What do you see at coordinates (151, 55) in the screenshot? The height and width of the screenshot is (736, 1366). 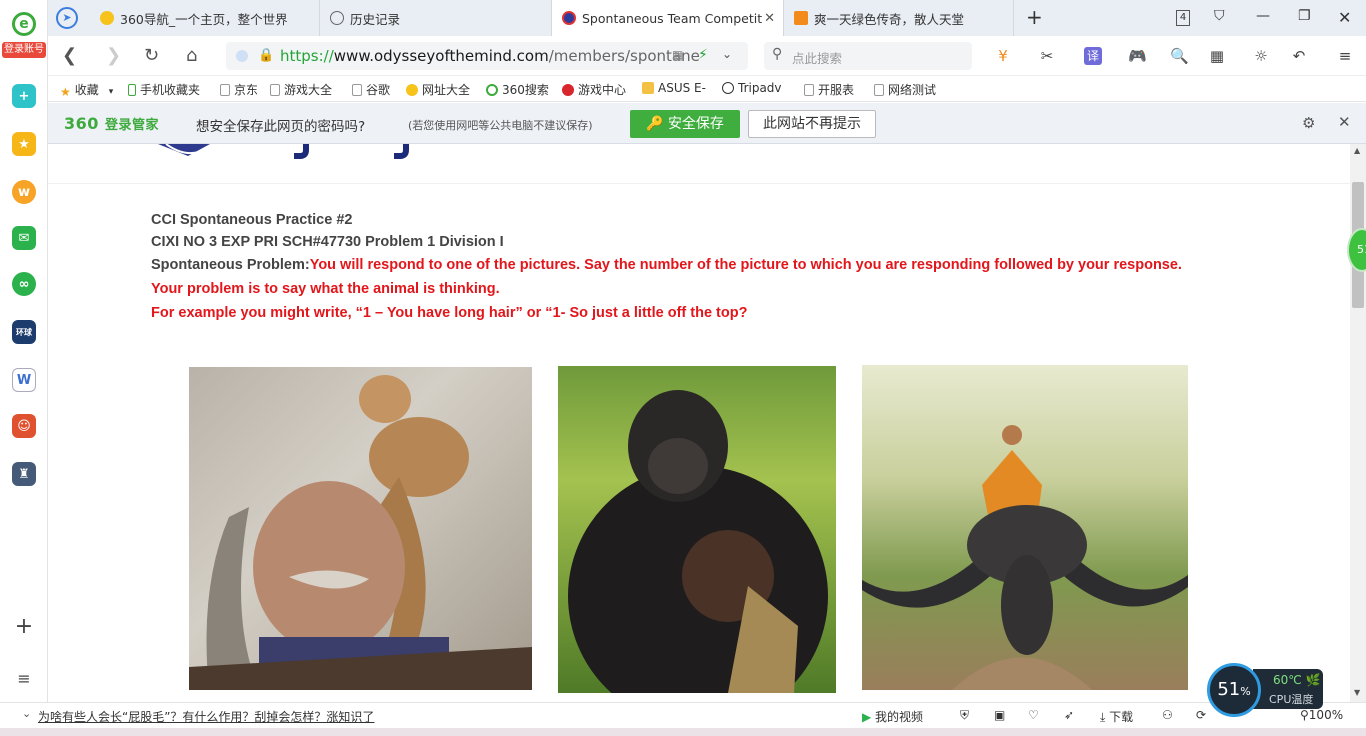 I see `refresh-button: ↻` at bounding box center [151, 55].